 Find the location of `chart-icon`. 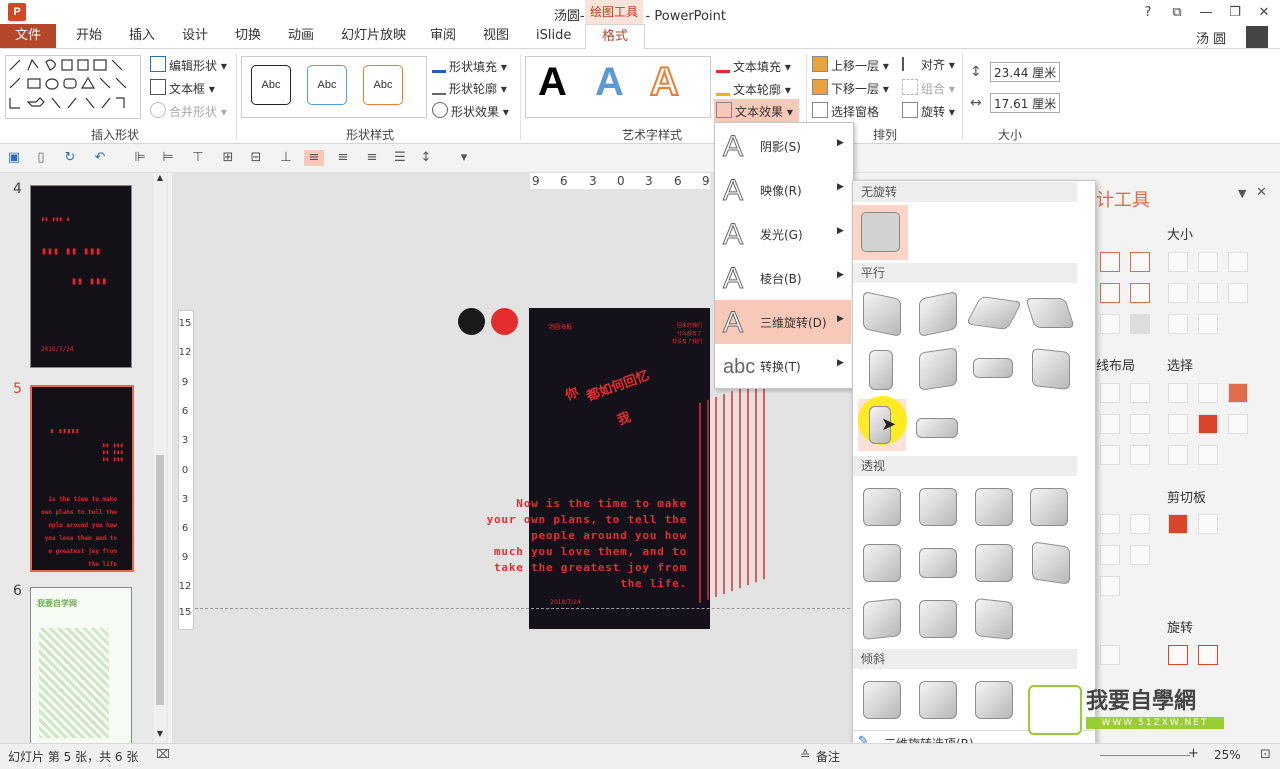

chart-icon is located at coordinates (1140, 293).